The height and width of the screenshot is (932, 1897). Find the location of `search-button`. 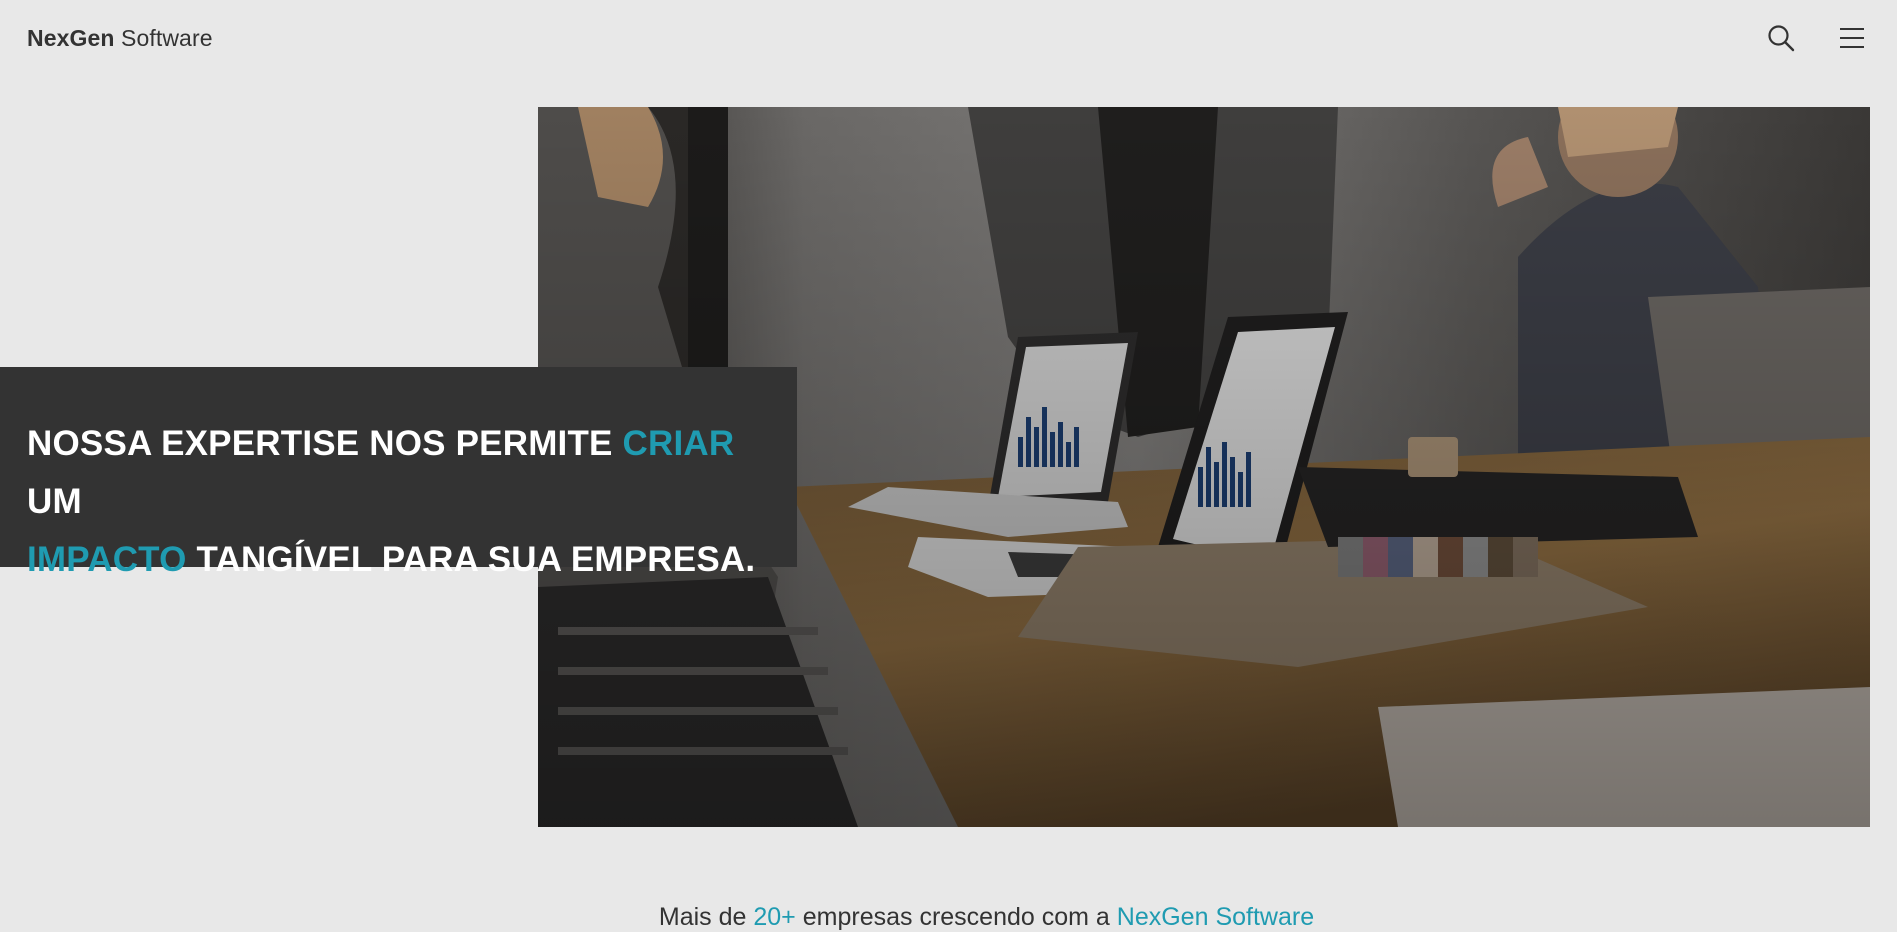

search-button is located at coordinates (1781, 38).